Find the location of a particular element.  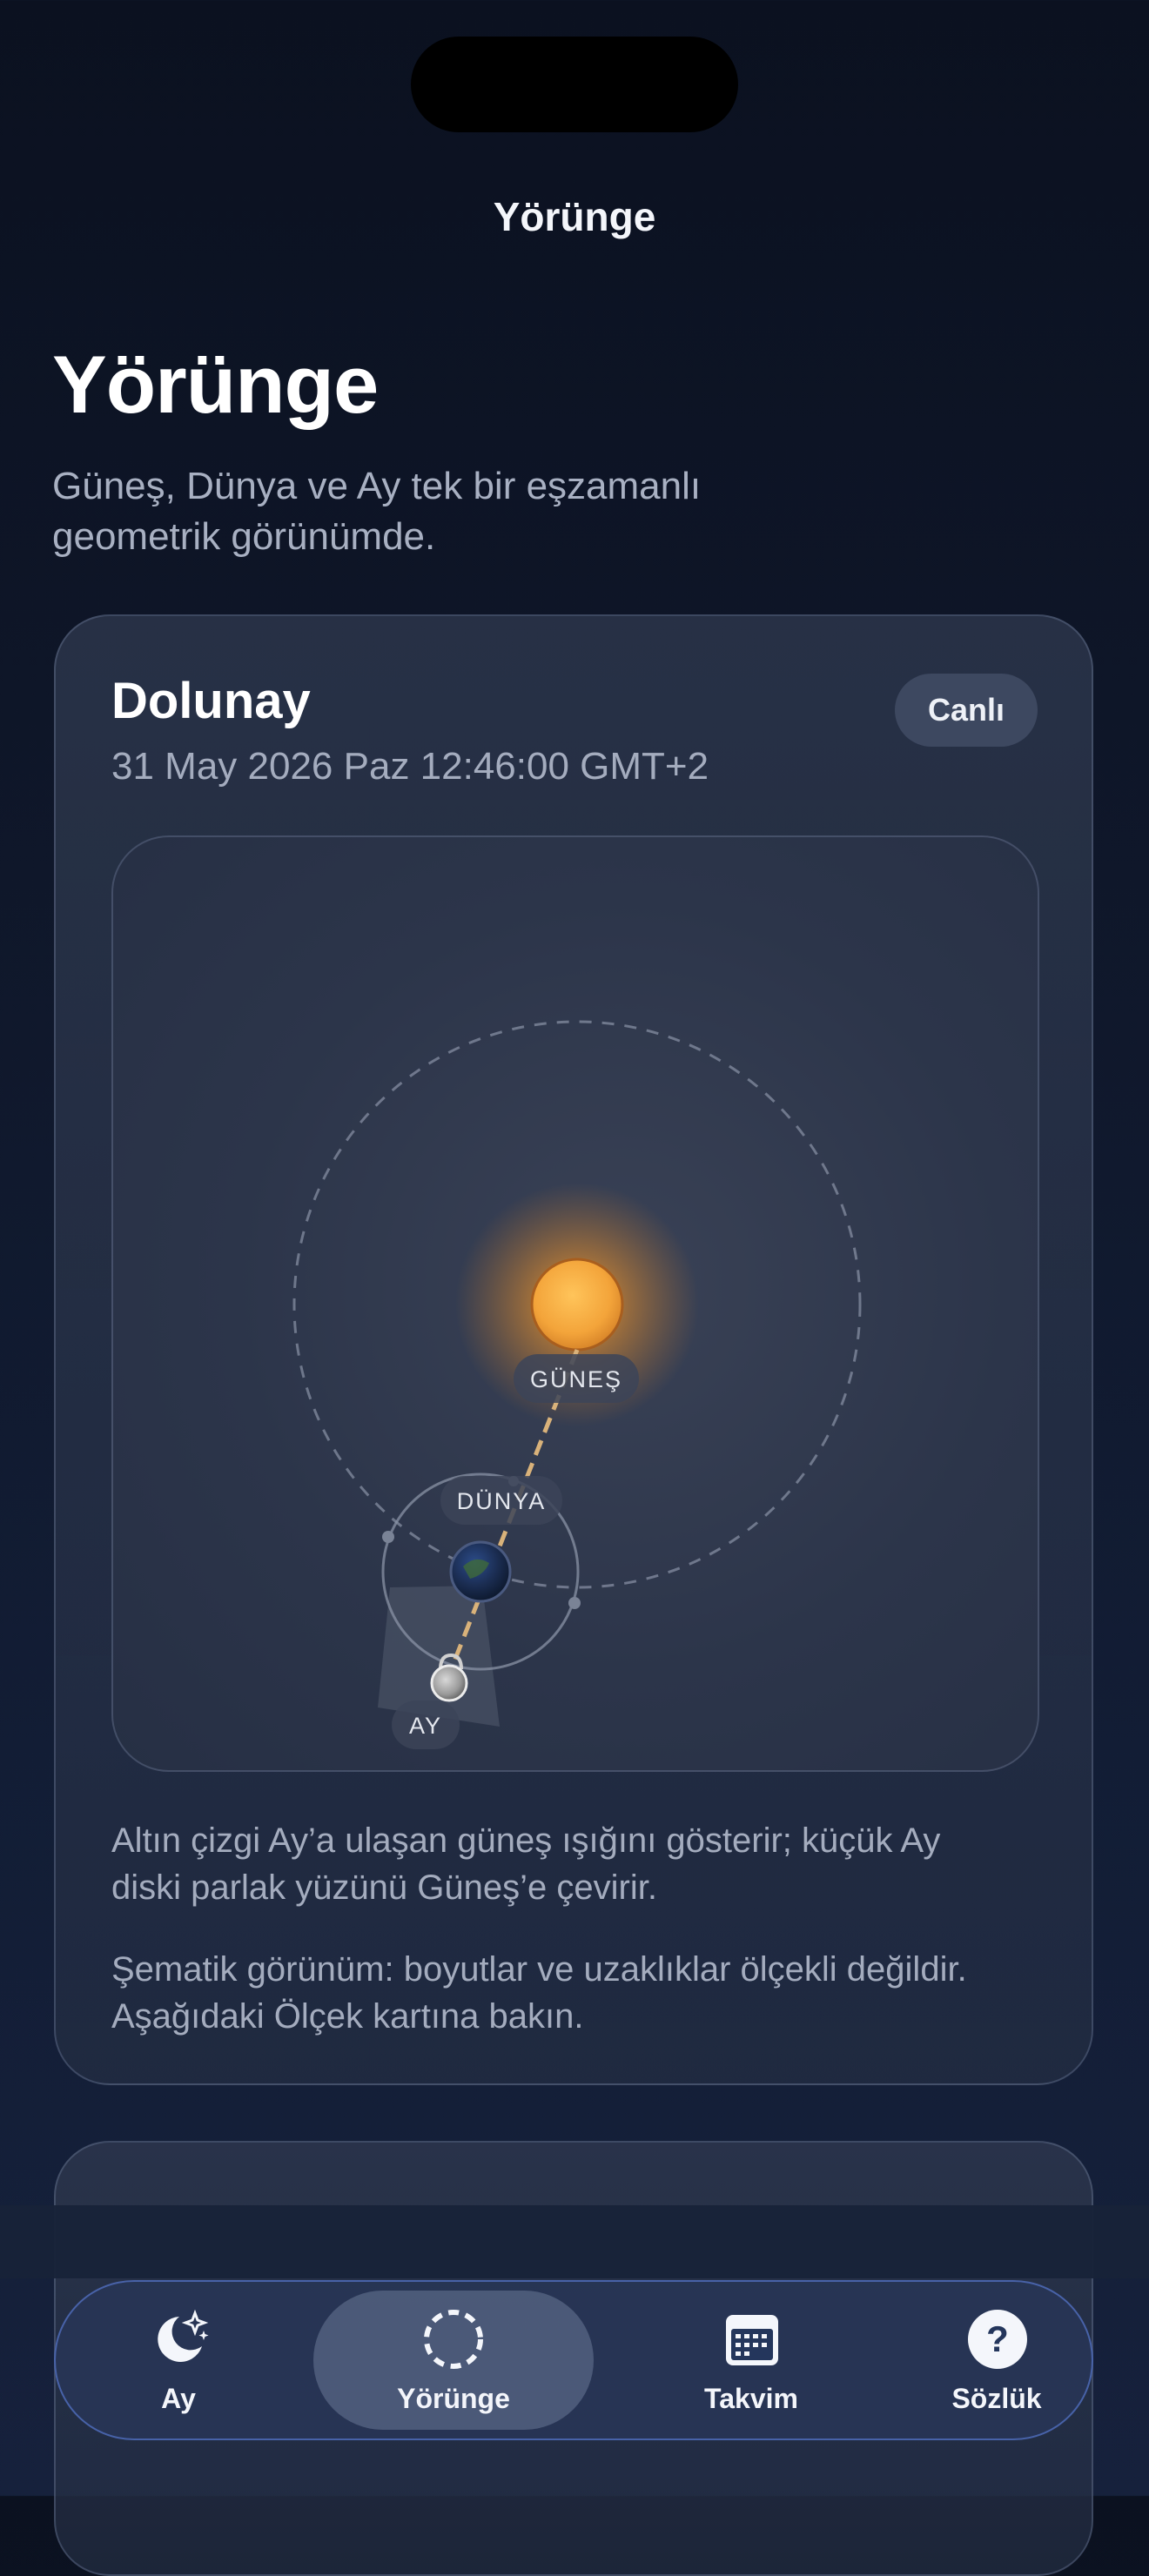

orbit-diagram-svg: GÜNEŞ DÜNYA AY is located at coordinates (577, 1385).